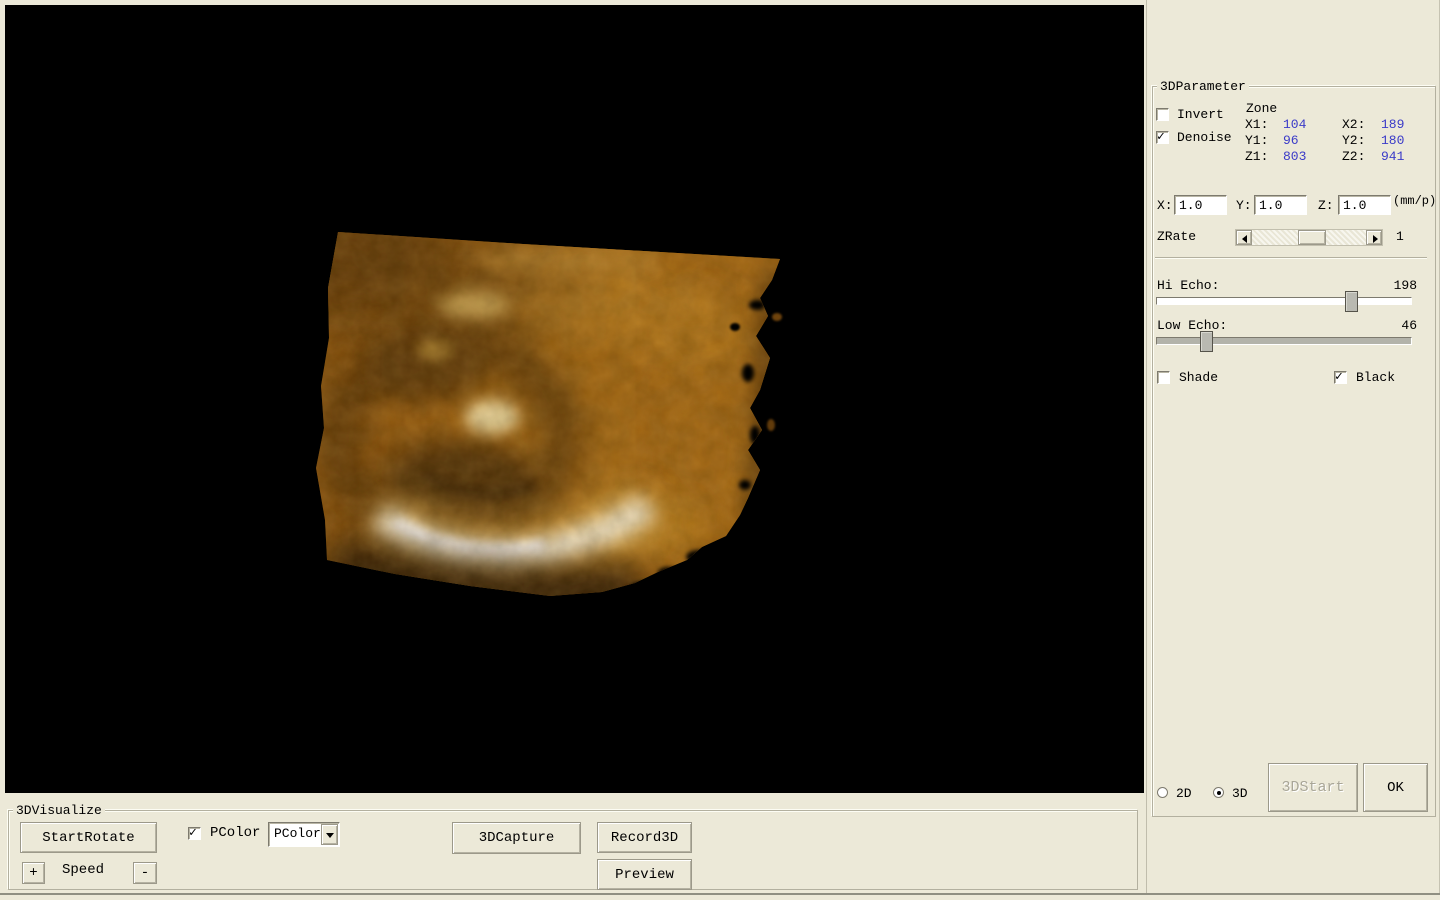 Image resolution: width=1440 pixels, height=900 pixels. What do you see at coordinates (1200, 114) in the screenshot?
I see `invert-label: Invert` at bounding box center [1200, 114].